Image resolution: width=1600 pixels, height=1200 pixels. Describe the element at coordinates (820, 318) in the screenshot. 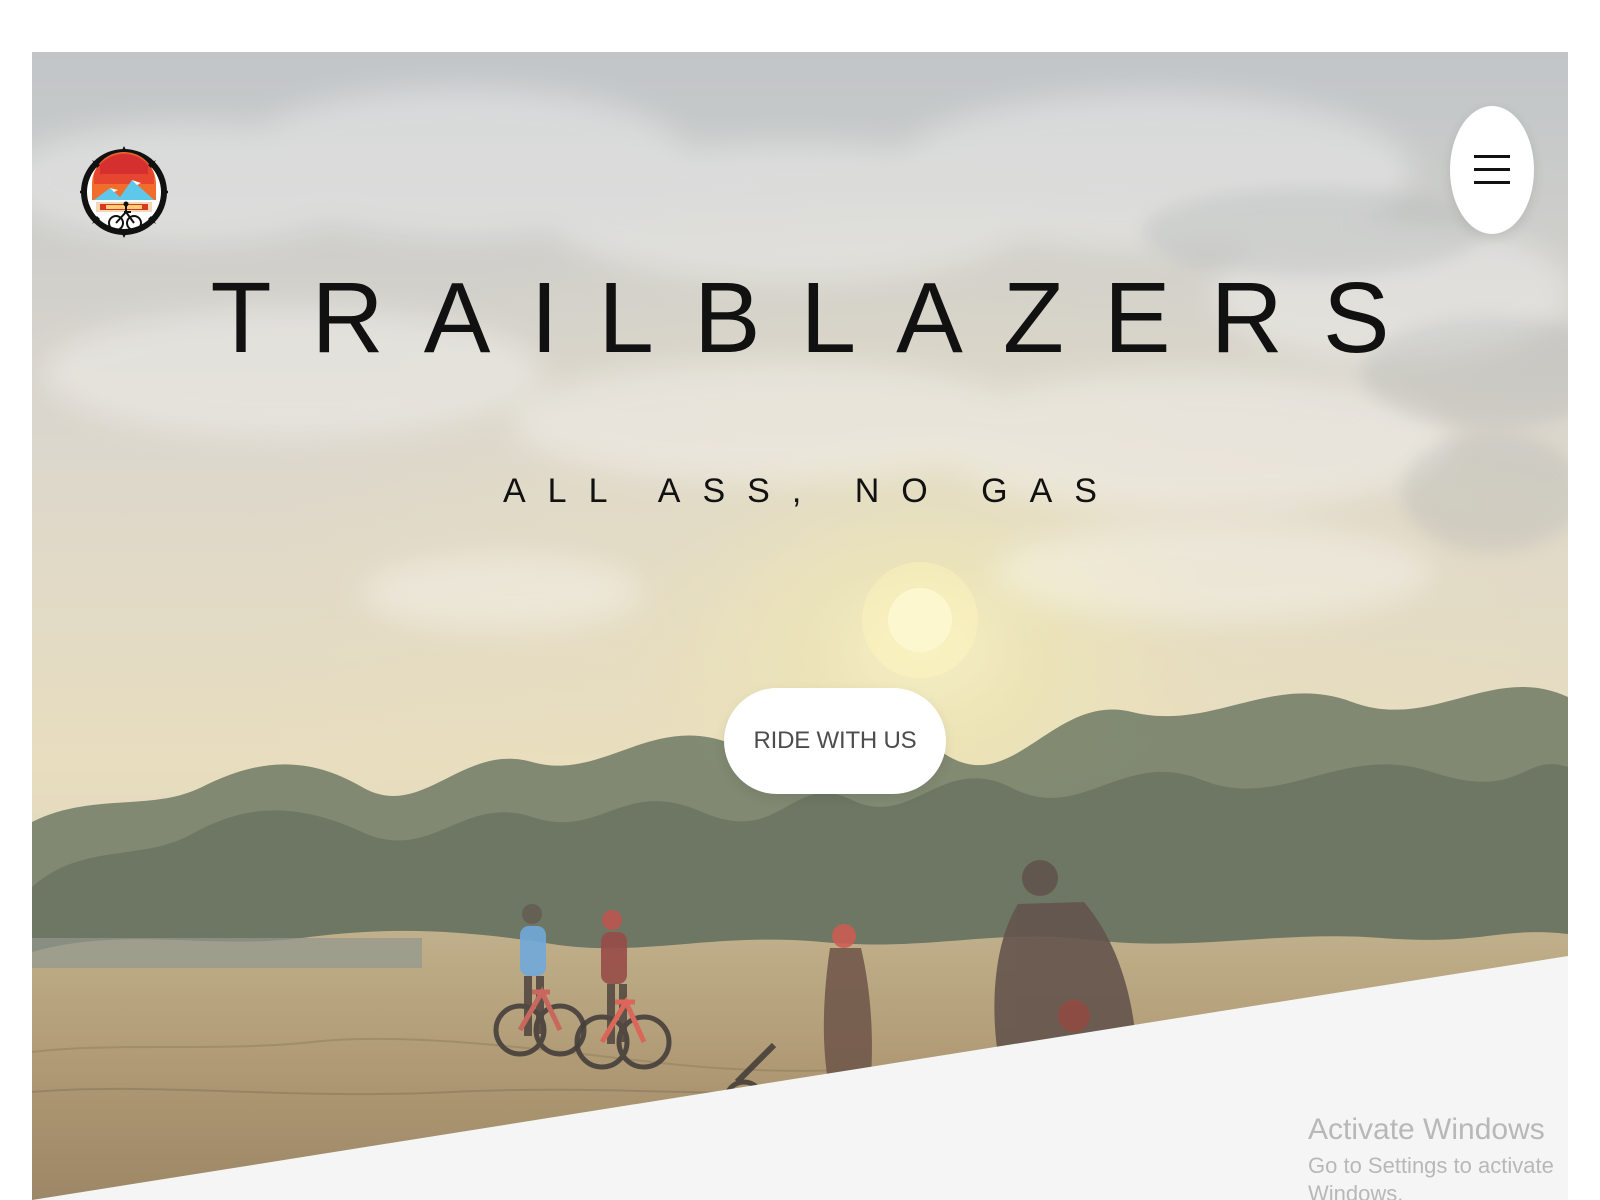

I see `page-title: TRAILBLAZERS` at that location.